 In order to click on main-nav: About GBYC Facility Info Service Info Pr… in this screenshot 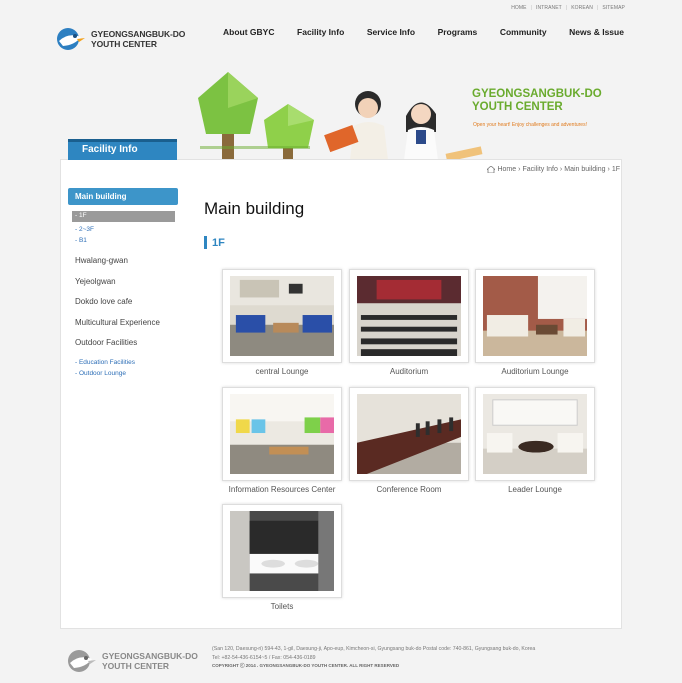, I will do `click(423, 32)`.